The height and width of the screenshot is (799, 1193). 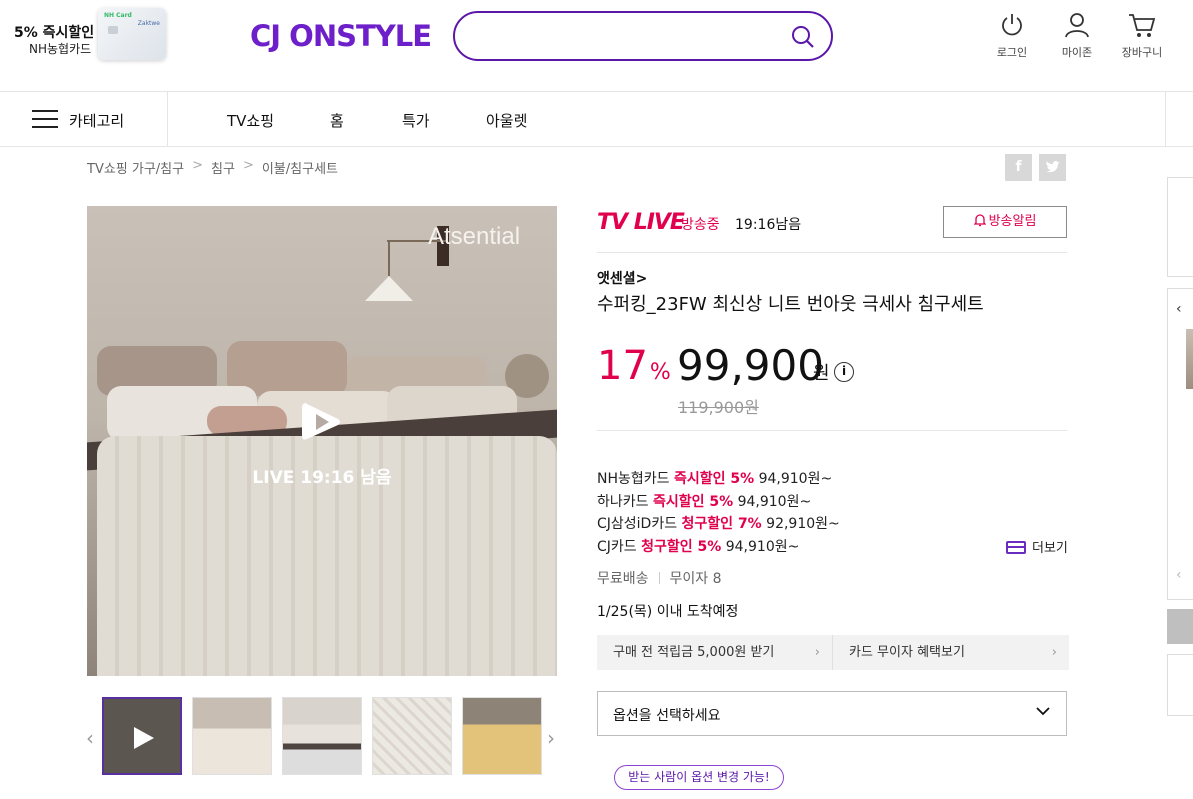 I want to click on option-placeholder: 옵션을 선택하세요, so click(x=667, y=716).